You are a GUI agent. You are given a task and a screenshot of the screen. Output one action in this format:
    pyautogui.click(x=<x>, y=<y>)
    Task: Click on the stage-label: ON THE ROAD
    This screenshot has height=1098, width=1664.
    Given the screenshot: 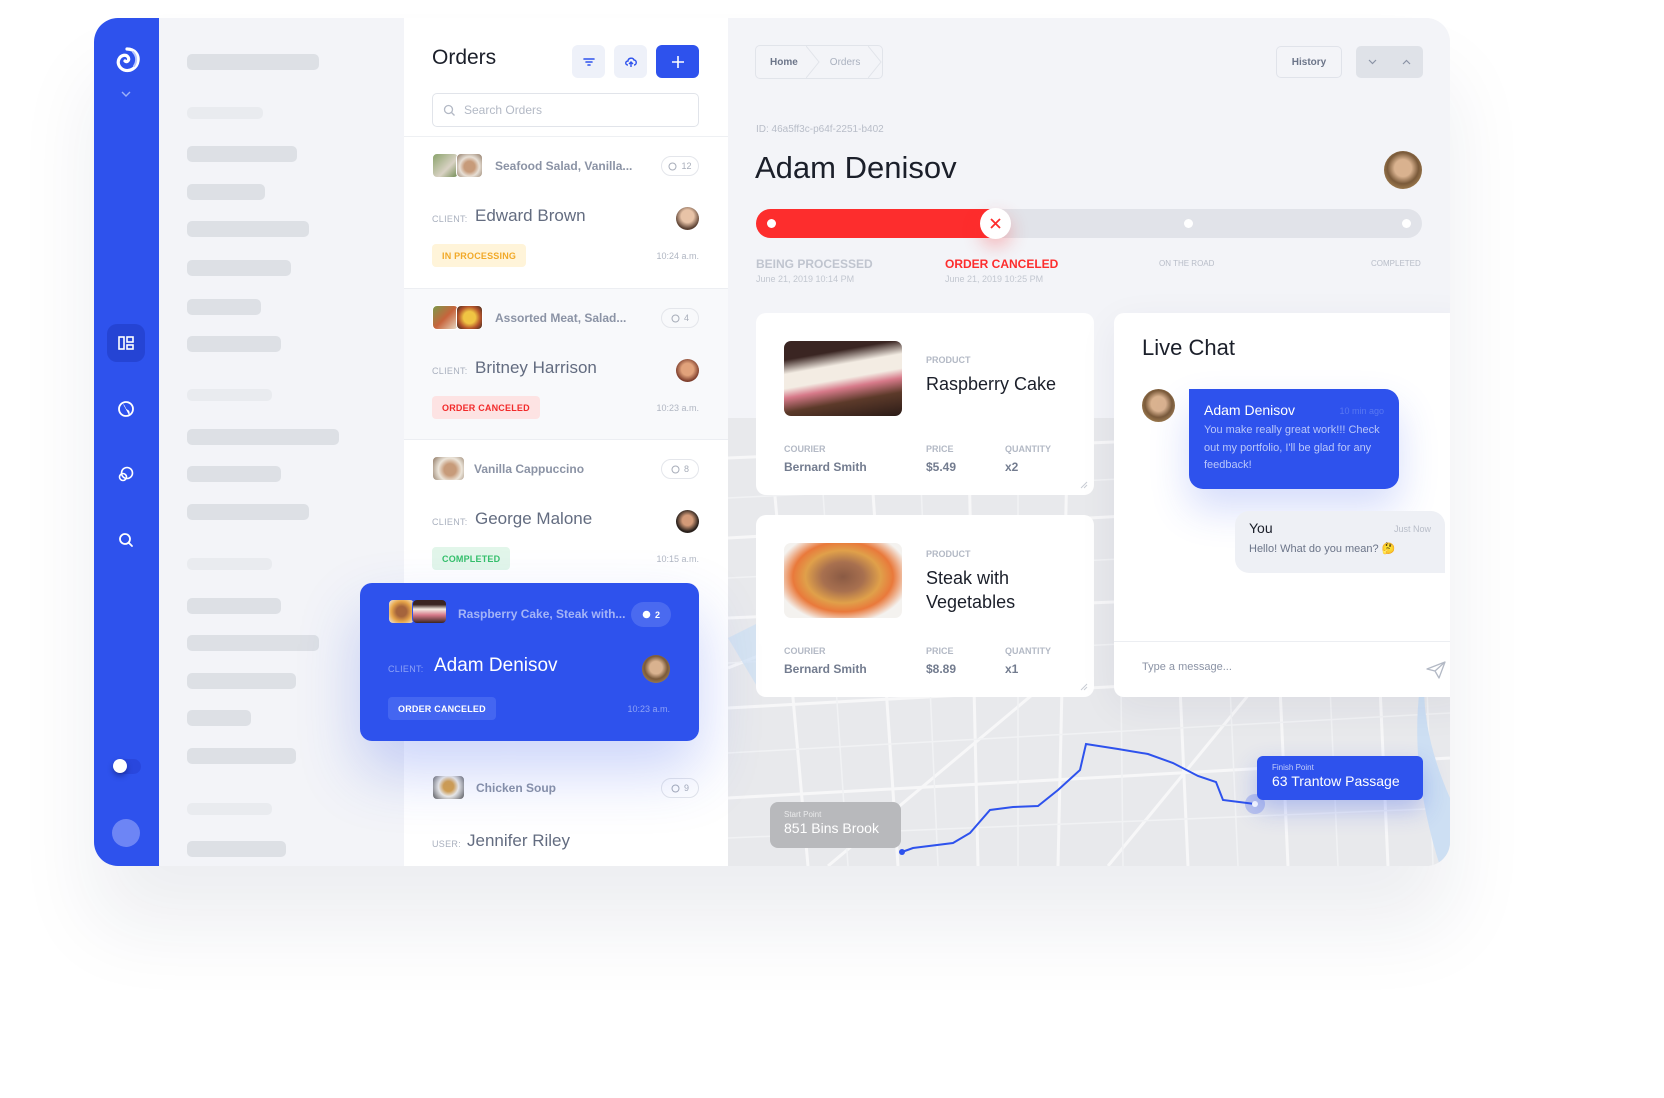 What is the action you would take?
    pyautogui.click(x=1187, y=263)
    